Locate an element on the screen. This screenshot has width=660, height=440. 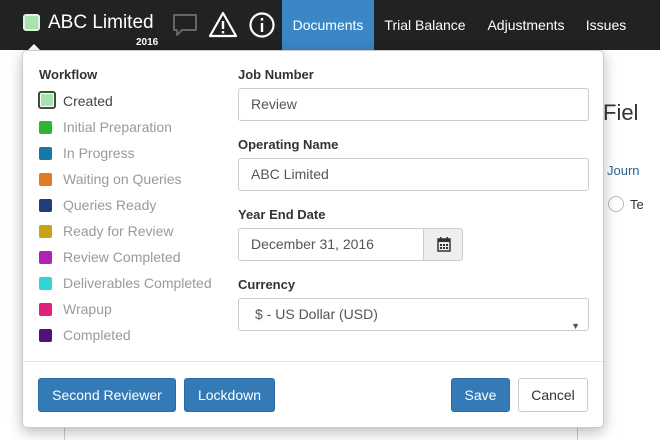
tab-issues: Issues is located at coordinates (606, 25).